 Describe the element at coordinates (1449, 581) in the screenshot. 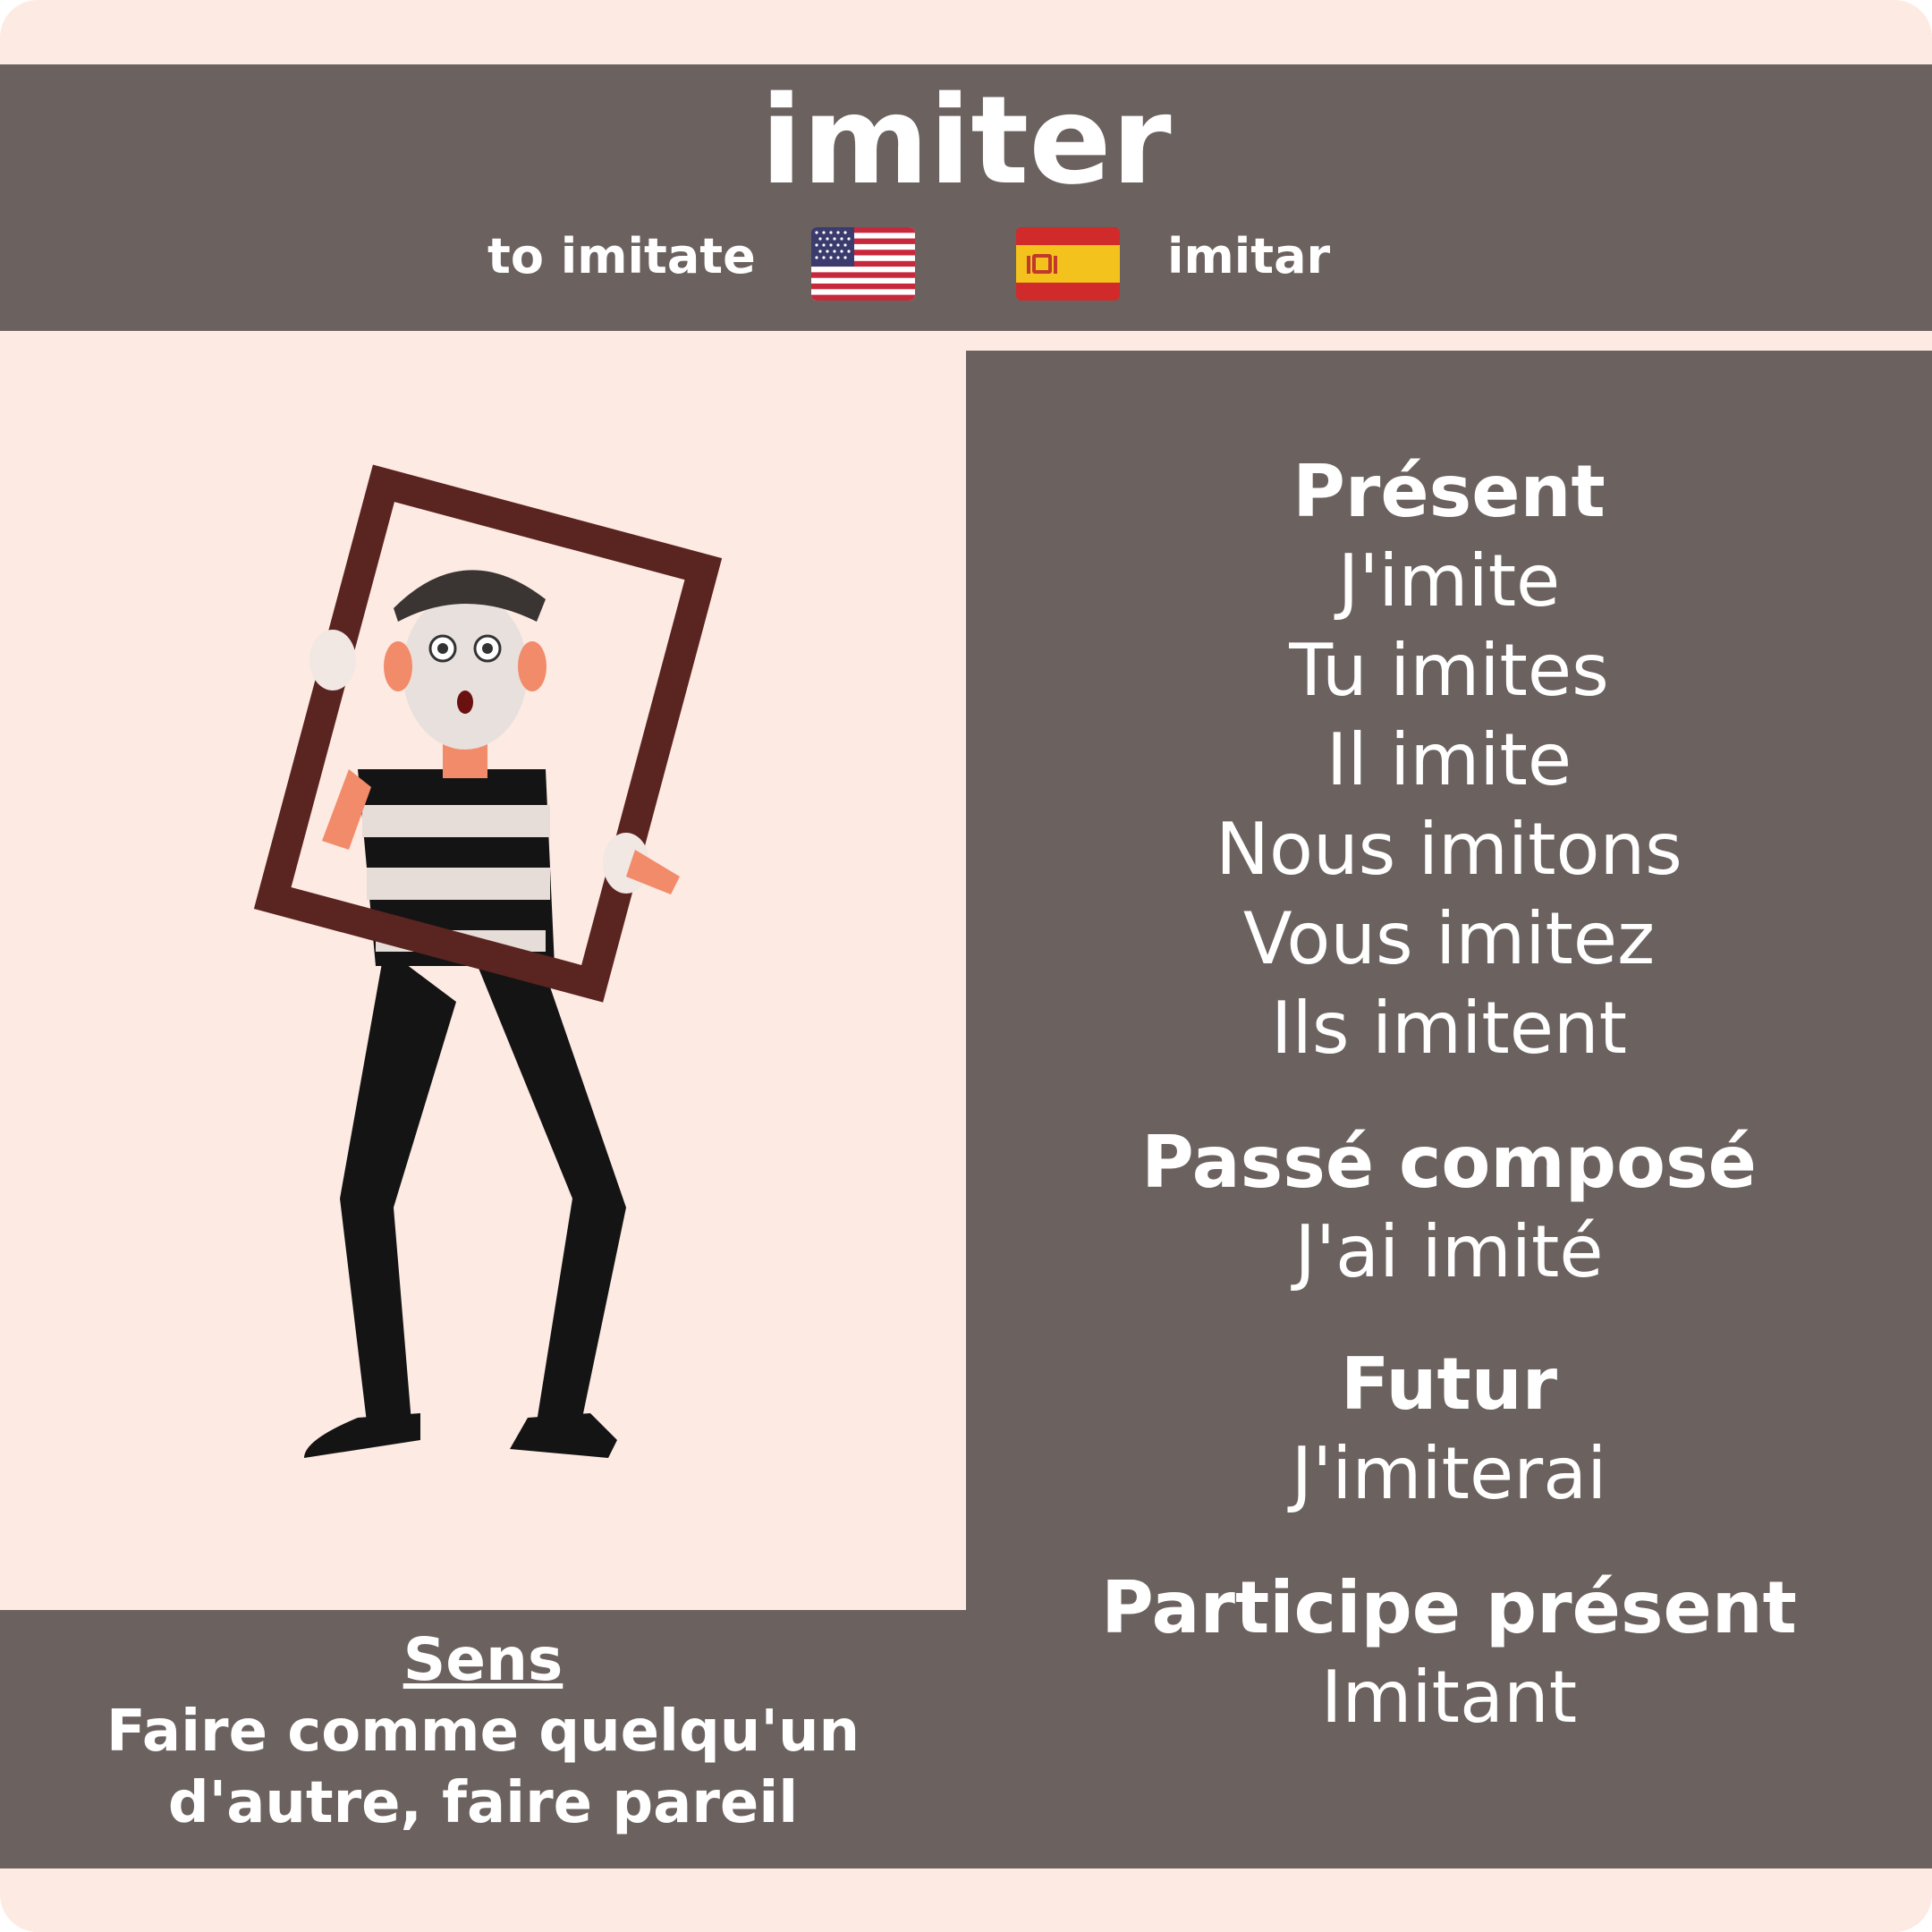

I see `present-form-1: J'imite` at that location.